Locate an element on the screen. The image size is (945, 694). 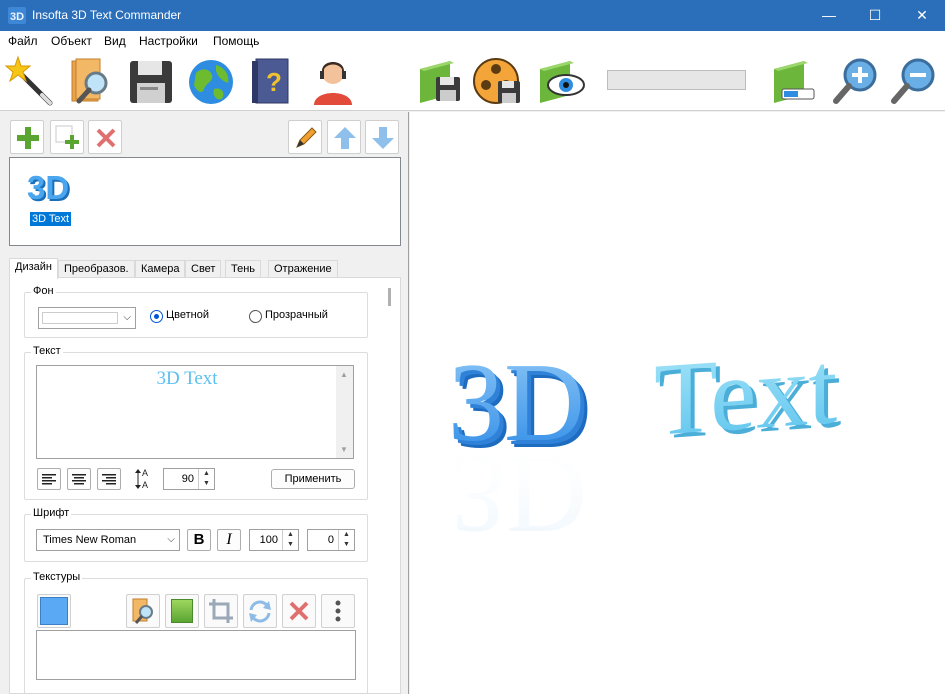
texture-image-icon is located at coordinates (182, 611).